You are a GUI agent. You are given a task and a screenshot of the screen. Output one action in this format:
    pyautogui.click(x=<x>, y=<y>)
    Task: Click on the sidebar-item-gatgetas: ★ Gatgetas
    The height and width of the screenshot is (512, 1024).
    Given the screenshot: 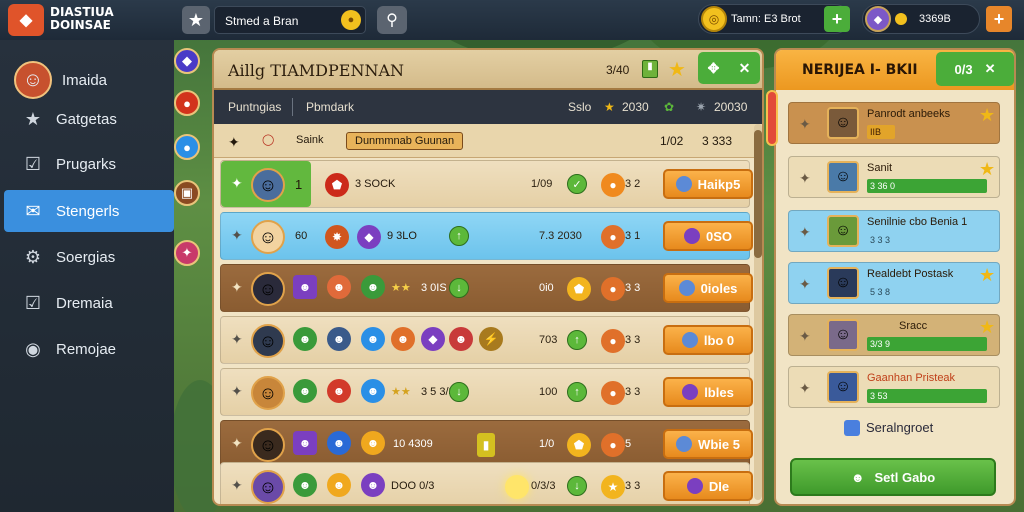 What is the action you would take?
    pyautogui.click(x=89, y=119)
    